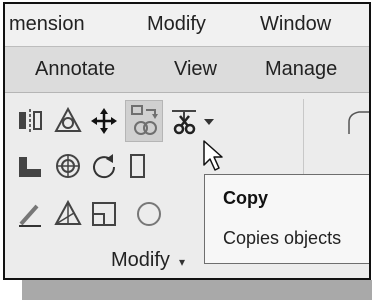 This screenshot has width=375, height=303. Describe the element at coordinates (295, 24) in the screenshot. I see `menu-item-window: Window` at that location.